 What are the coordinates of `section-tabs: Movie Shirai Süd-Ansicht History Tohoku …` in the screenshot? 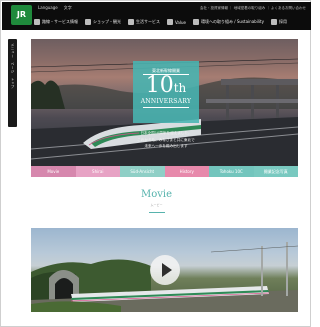 It's located at (164, 171).